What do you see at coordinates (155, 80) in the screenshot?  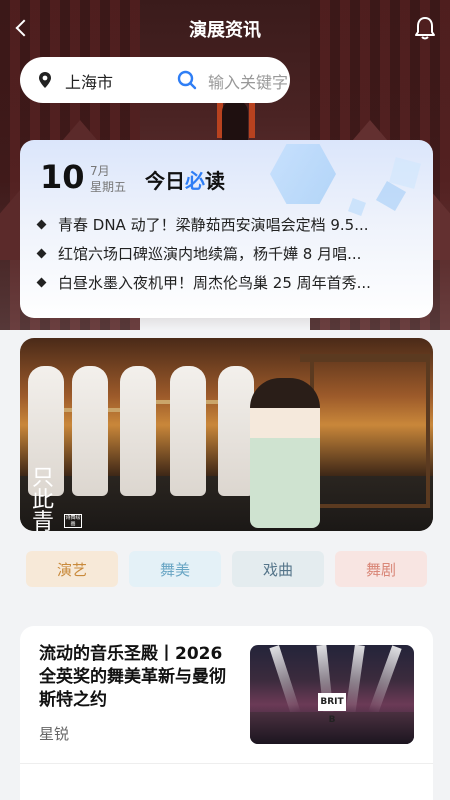 I see `search-bar: 上海市 输入关键字` at bounding box center [155, 80].